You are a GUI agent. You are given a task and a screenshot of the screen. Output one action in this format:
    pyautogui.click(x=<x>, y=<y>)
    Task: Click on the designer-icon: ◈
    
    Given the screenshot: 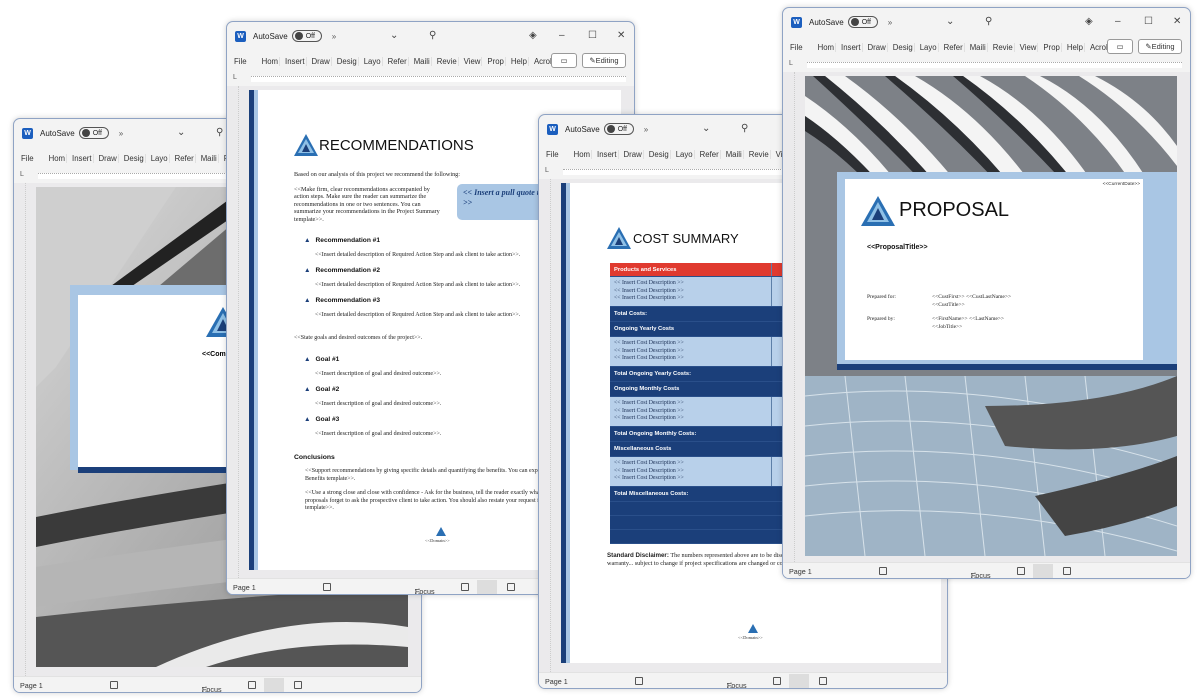 What is the action you would take?
    pyautogui.click(x=1089, y=21)
    